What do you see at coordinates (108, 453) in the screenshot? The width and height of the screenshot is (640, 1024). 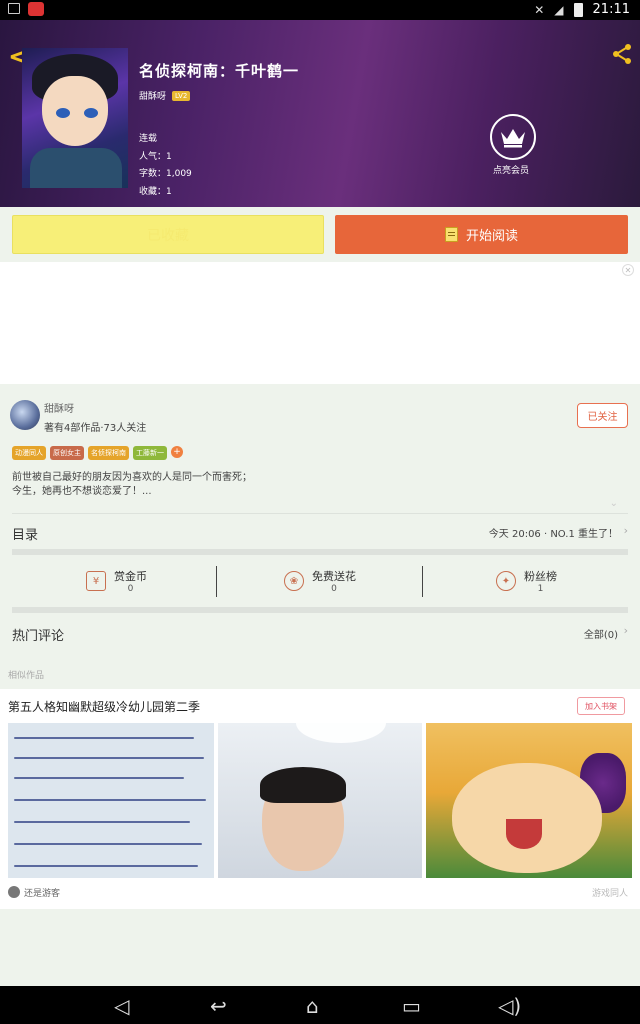 I see `tag-item: 名侦探柯南` at bounding box center [108, 453].